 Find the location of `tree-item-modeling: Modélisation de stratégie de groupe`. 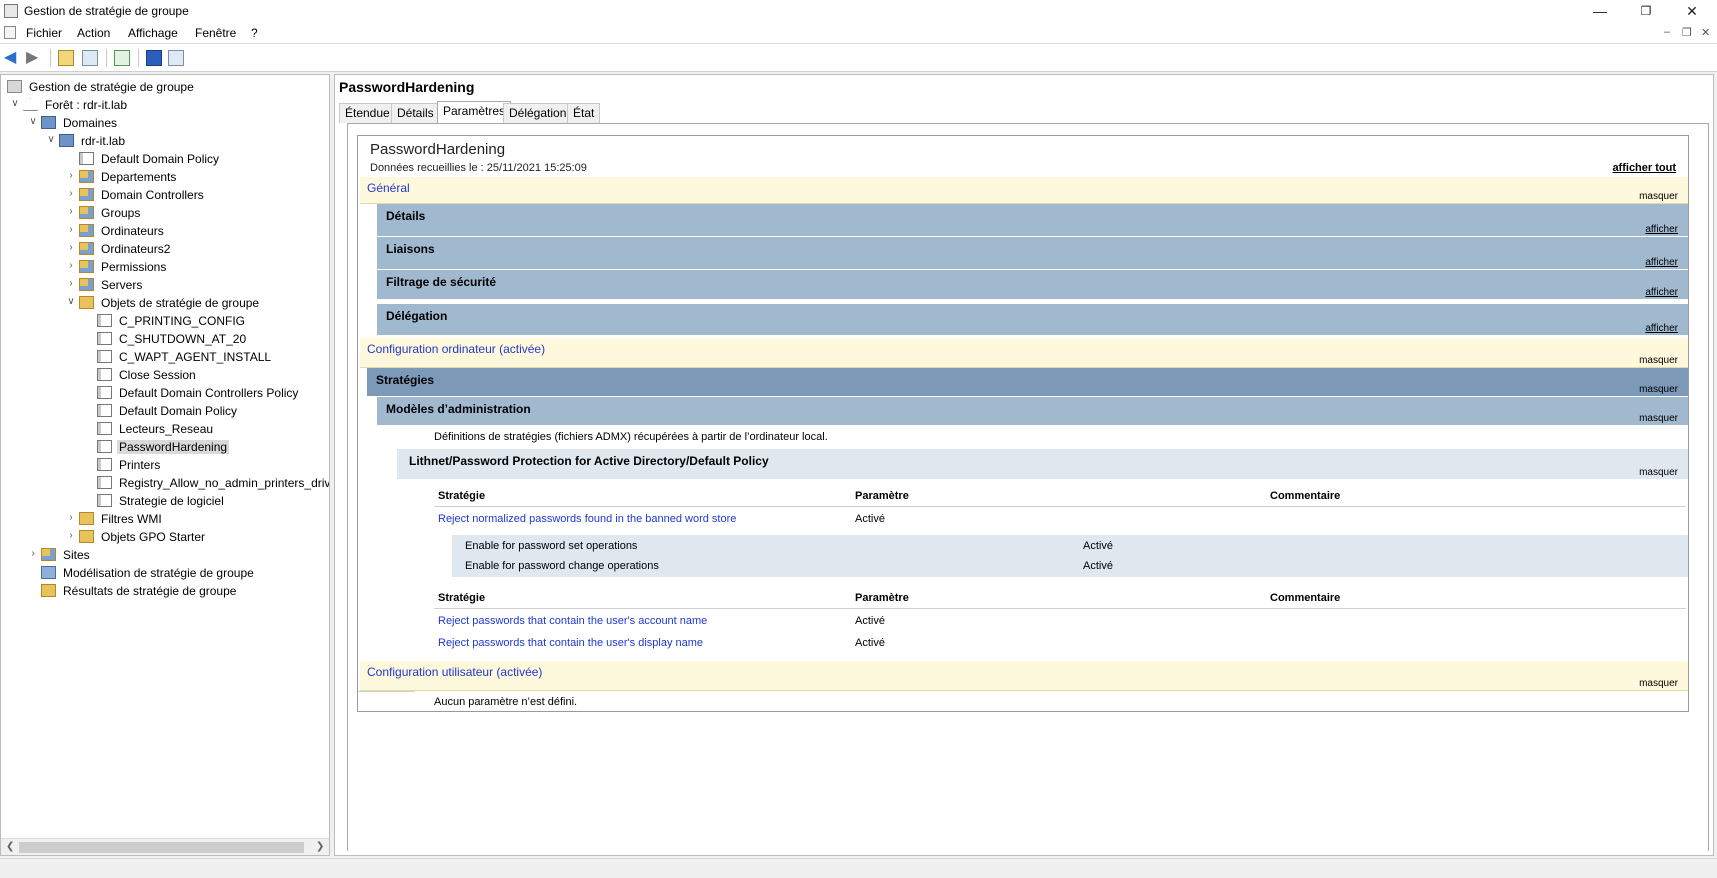

tree-item-modeling: Modélisation de stratégie de groupe is located at coordinates (172, 573).